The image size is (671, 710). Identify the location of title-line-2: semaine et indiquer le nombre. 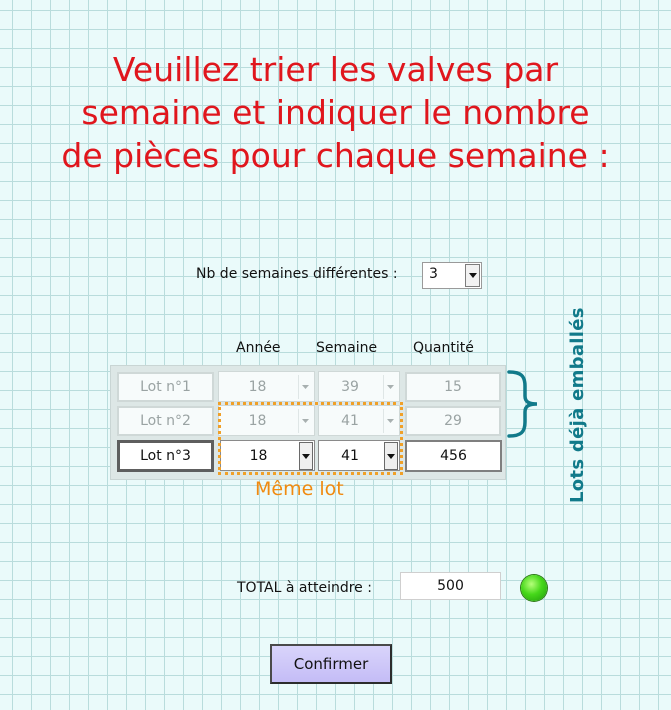
(335, 112).